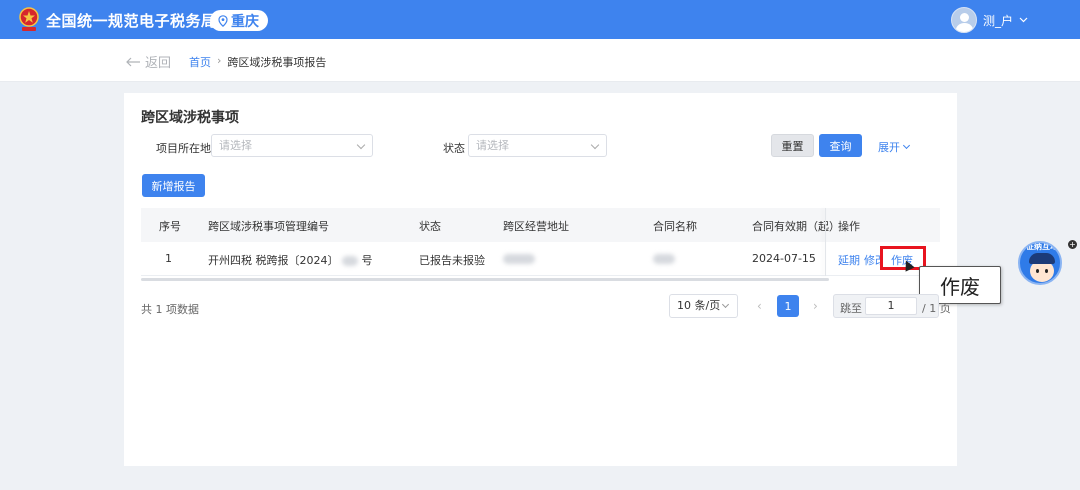 This screenshot has width=1080, height=490. Describe the element at coordinates (1072, 244) in the screenshot. I see `plus-icon: +` at that location.